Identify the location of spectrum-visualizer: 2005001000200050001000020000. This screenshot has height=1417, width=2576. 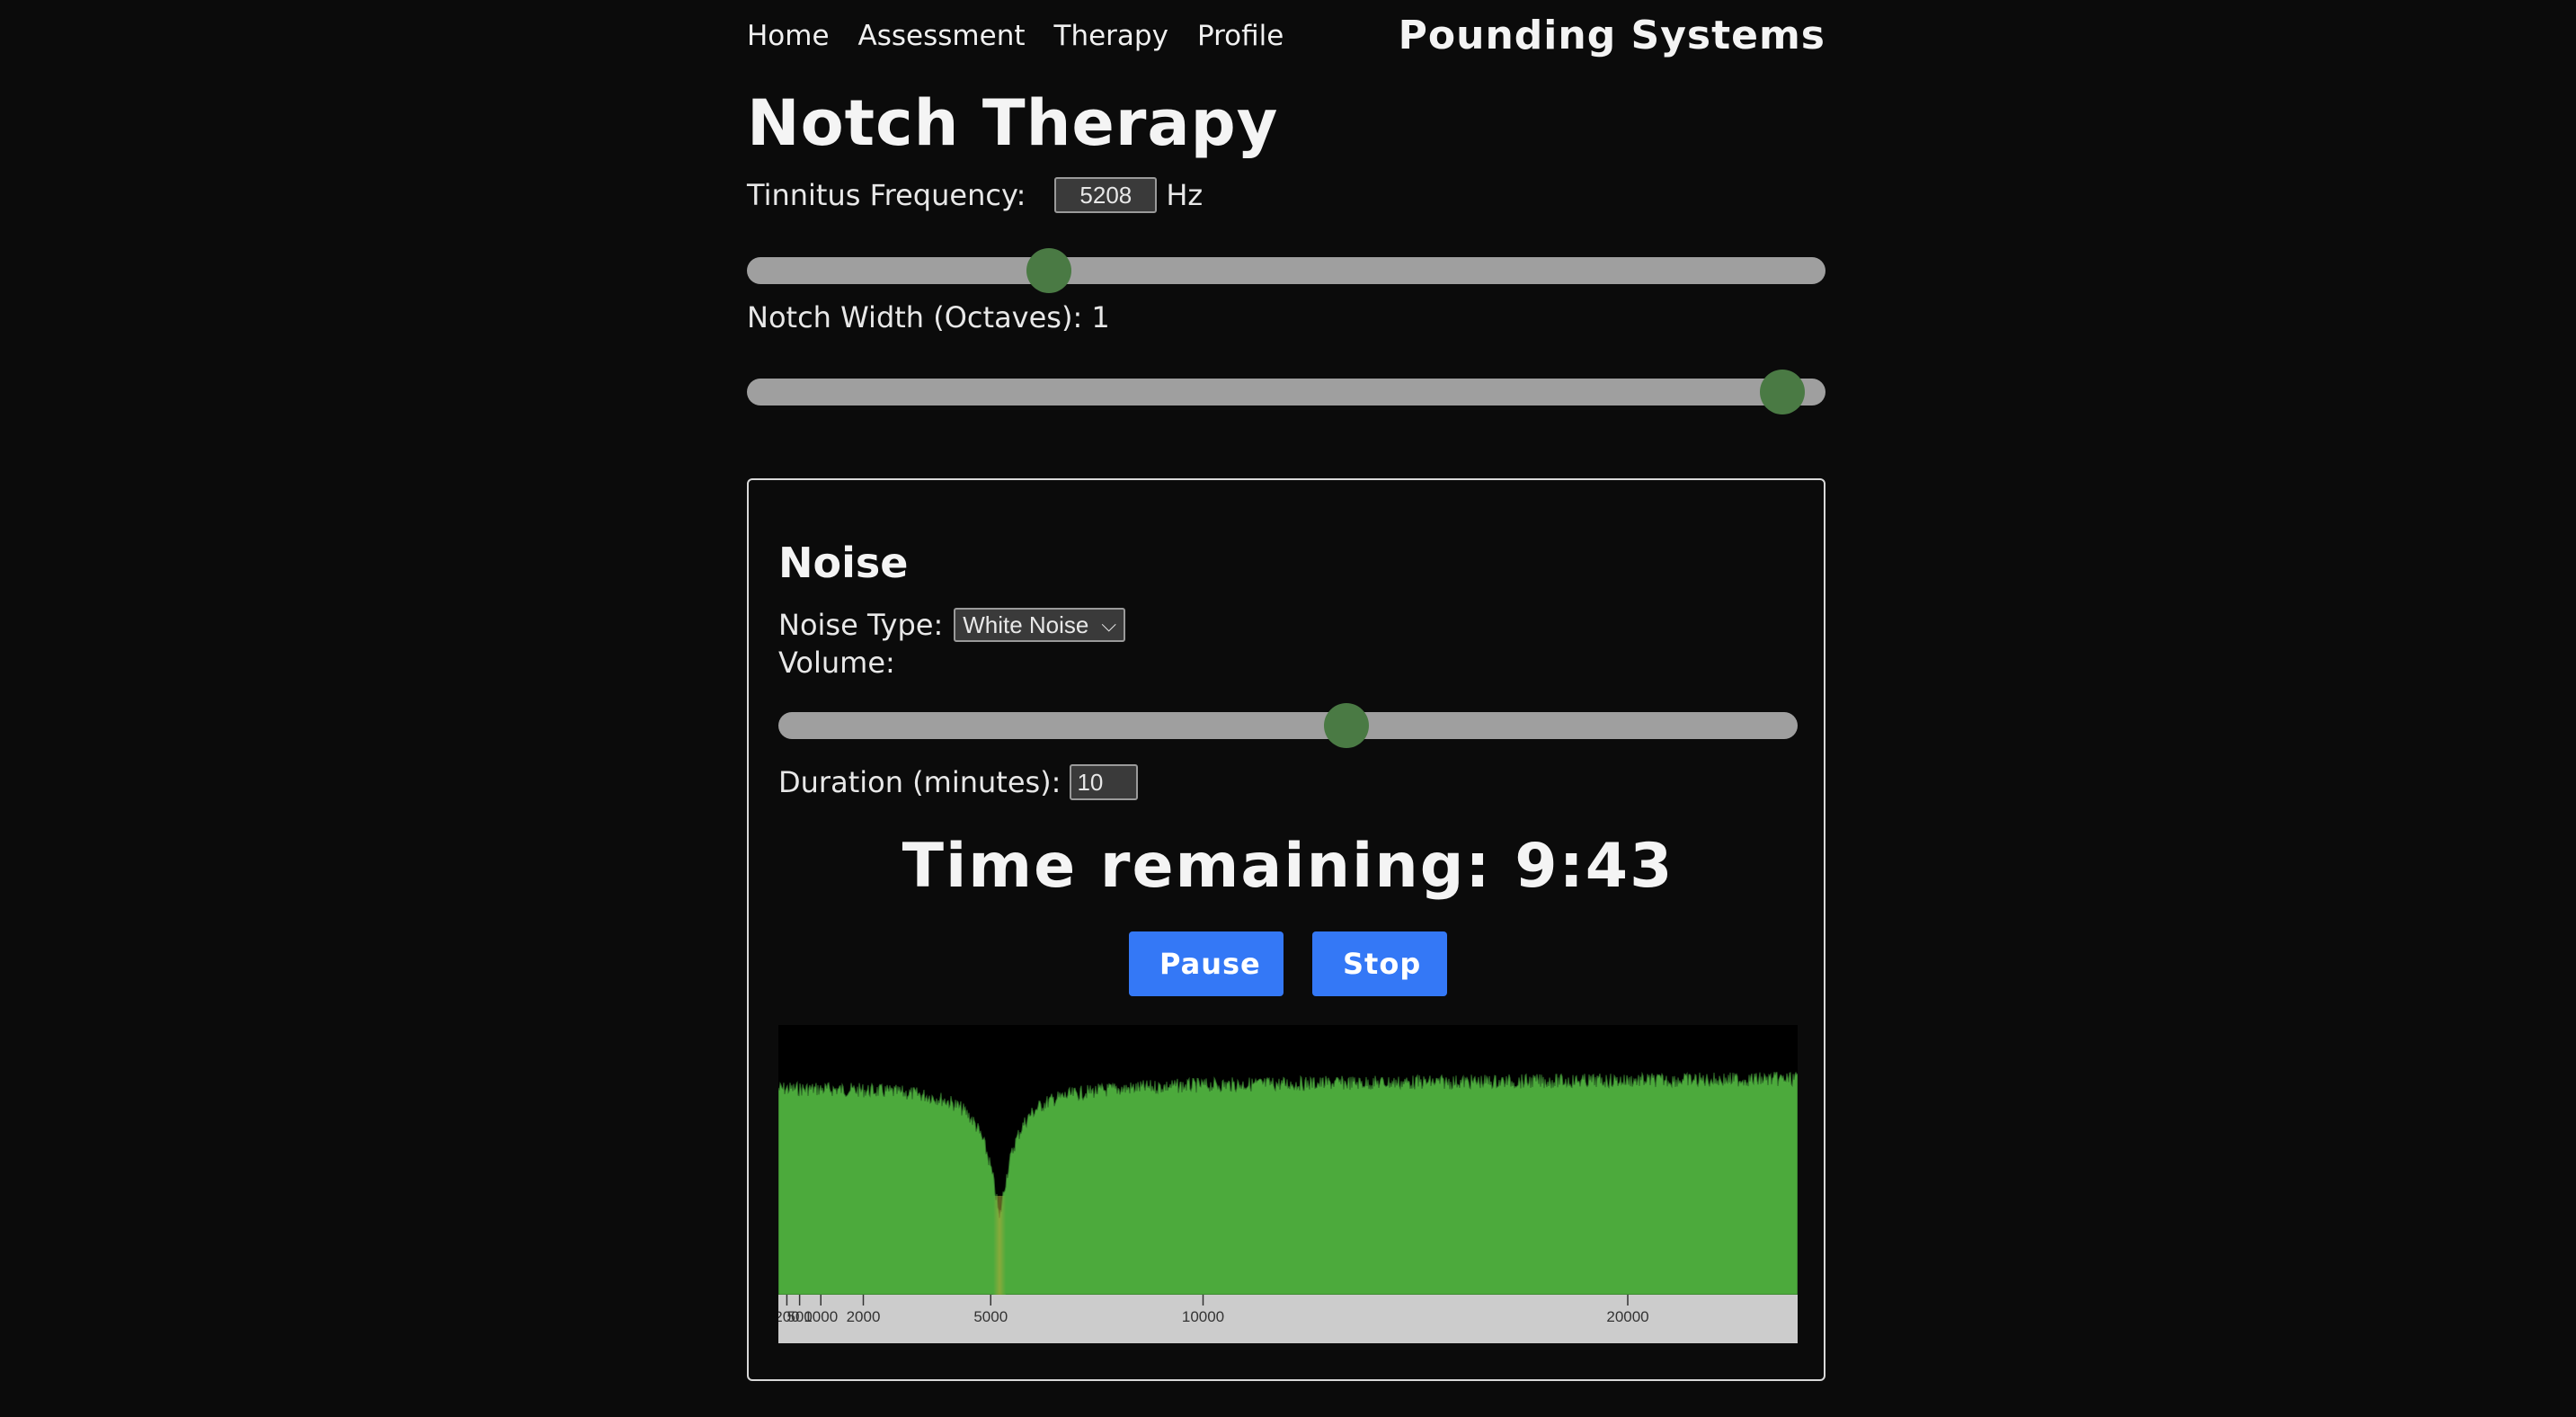
(1288, 1184).